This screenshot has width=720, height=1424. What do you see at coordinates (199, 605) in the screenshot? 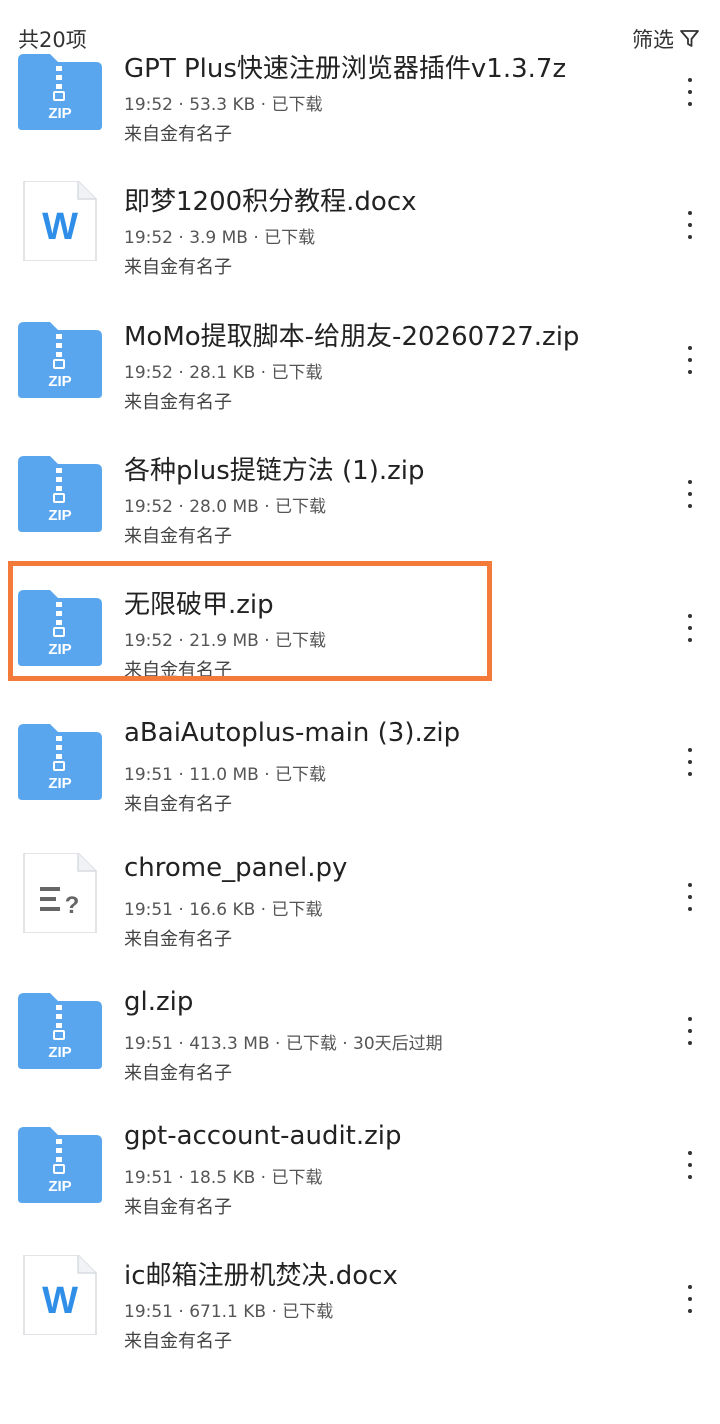
I see `file-name: 无限破甲.zip` at bounding box center [199, 605].